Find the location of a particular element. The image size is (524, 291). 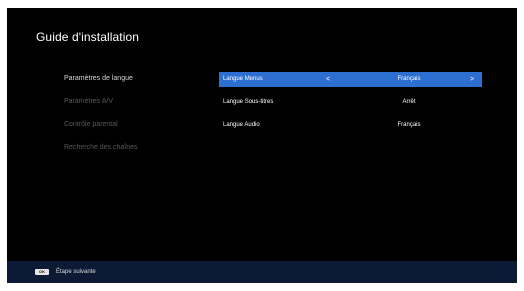

menu-item-parental: Contrôle parental is located at coordinates (101, 130).